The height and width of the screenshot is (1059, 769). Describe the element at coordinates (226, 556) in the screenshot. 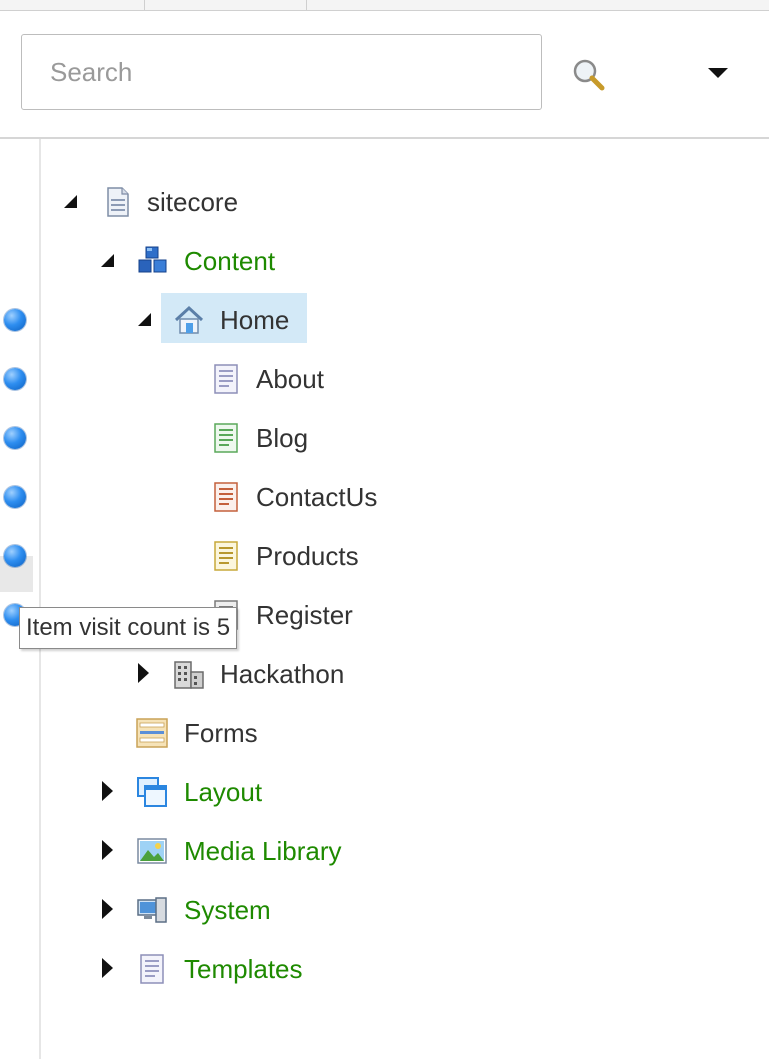

I see `yellow-document-icon` at that location.